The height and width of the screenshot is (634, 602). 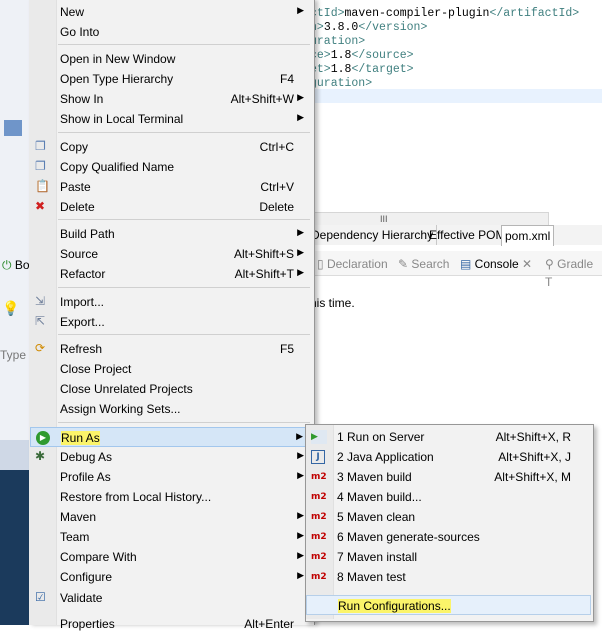 I want to click on tab-console: ▤ Console ✕, so click(x=496, y=264).